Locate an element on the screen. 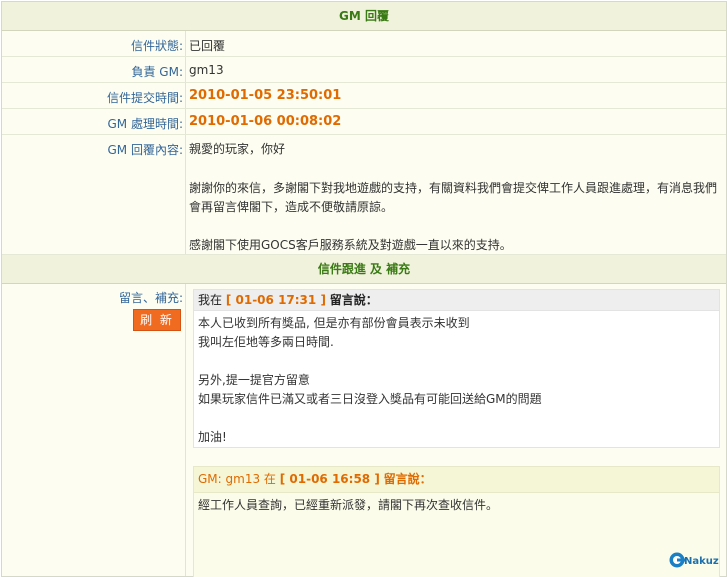 The height and width of the screenshot is (577, 727). followup-label: 留言、補充: is located at coordinates (150, 298).